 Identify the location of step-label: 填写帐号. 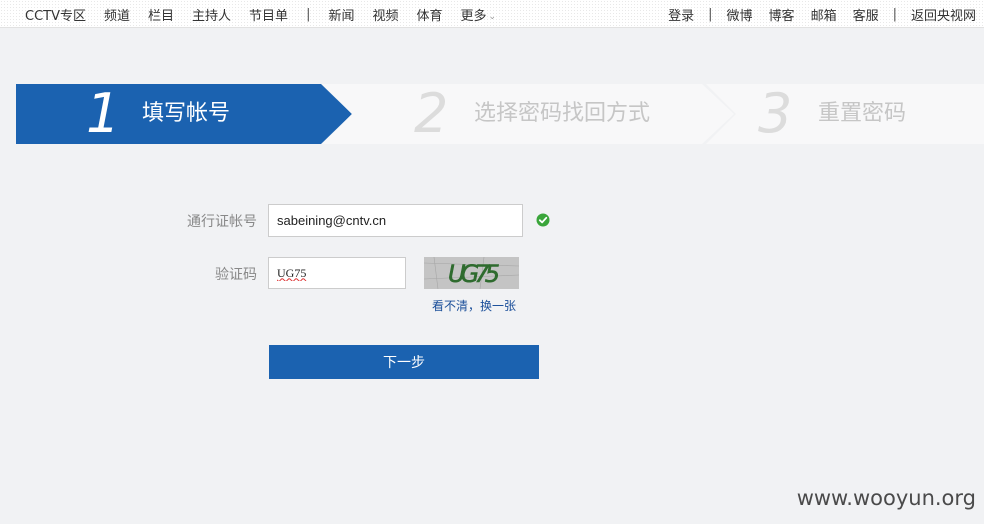
(186, 113).